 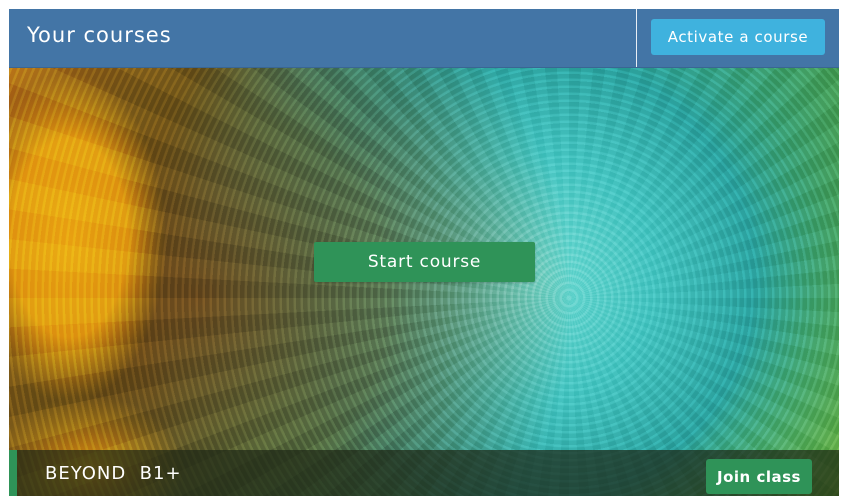 I want to click on courses-header: Your courses Activate a course, so click(x=424, y=38).